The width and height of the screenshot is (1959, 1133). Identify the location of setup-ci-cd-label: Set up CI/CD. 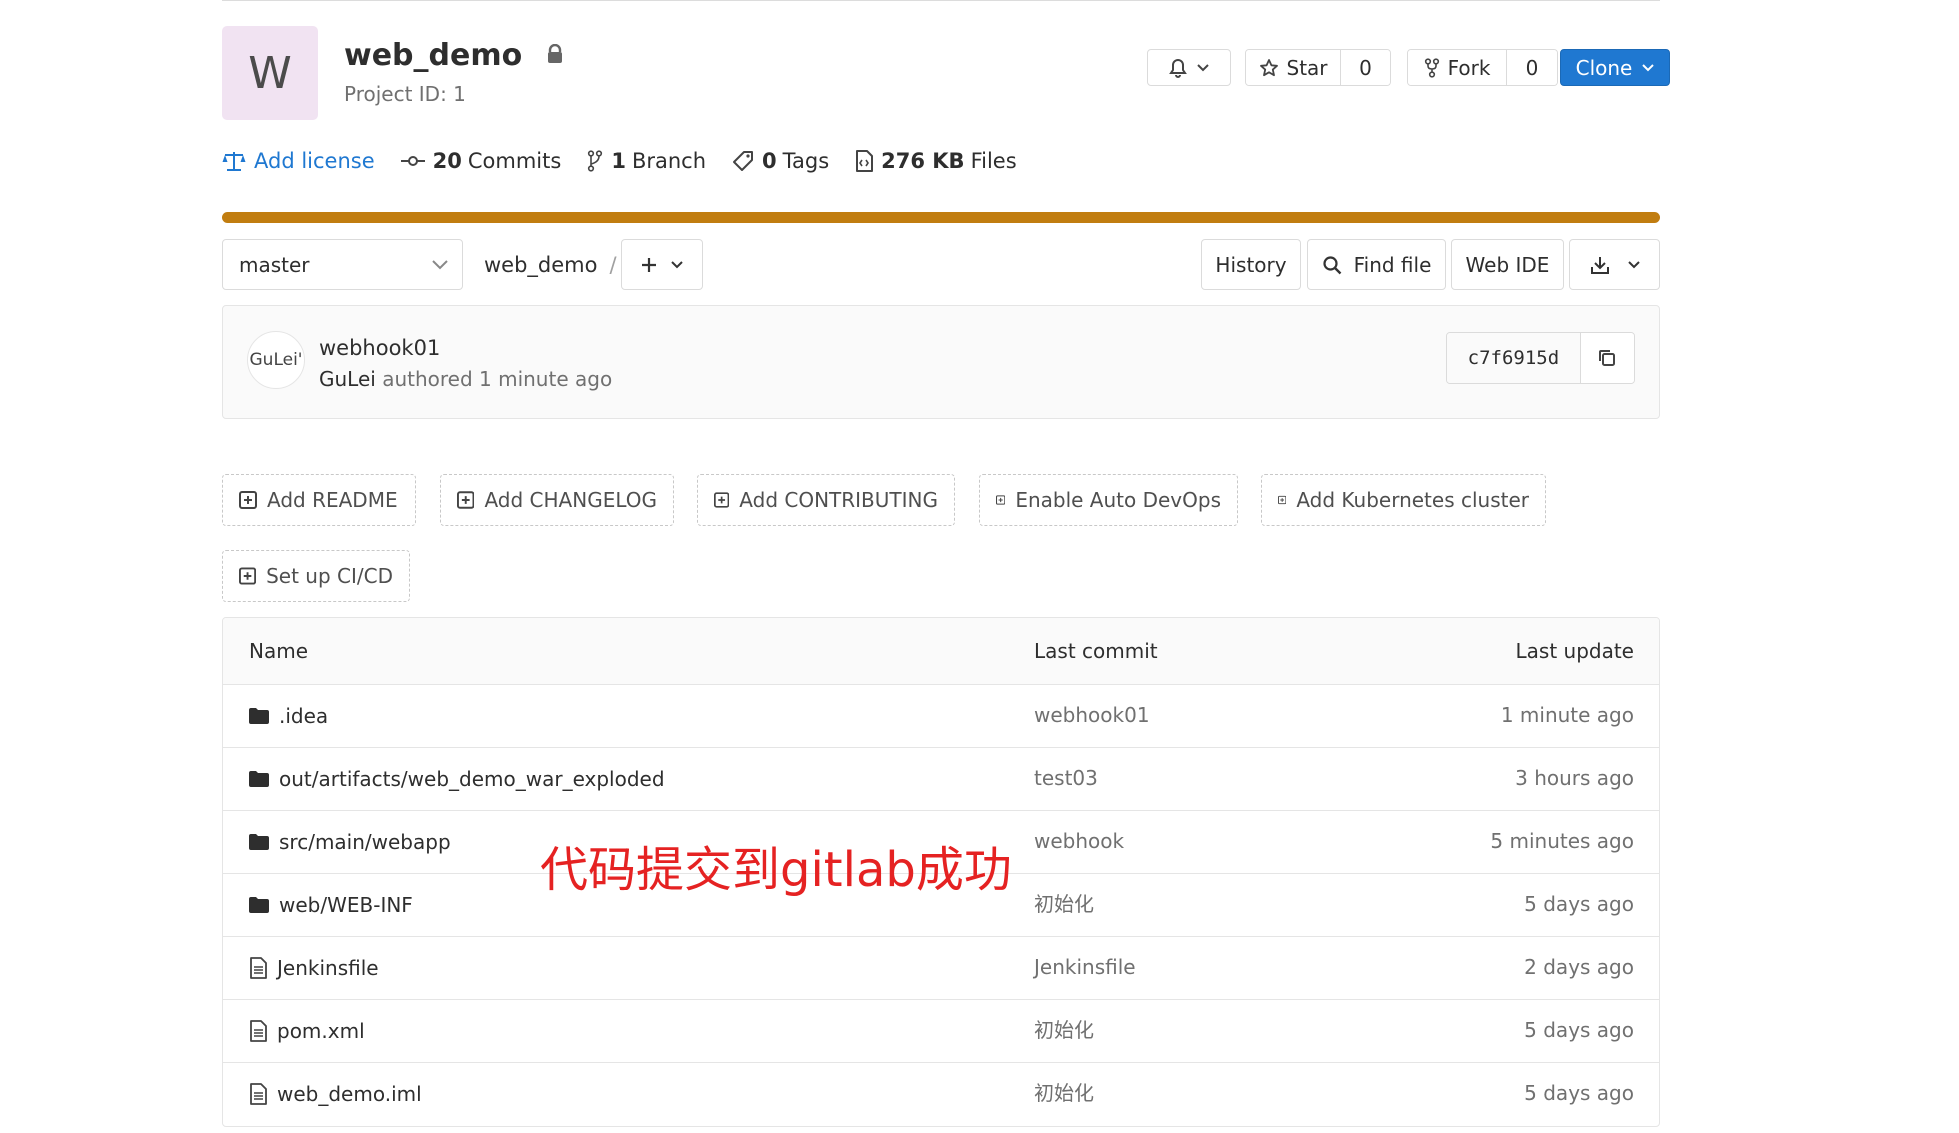
(329, 576).